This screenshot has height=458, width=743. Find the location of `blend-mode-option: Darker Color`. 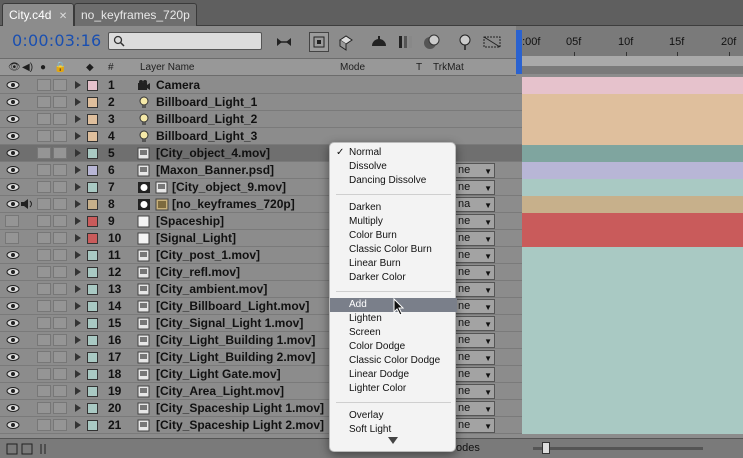

blend-mode-option: Darker Color is located at coordinates (393, 278).